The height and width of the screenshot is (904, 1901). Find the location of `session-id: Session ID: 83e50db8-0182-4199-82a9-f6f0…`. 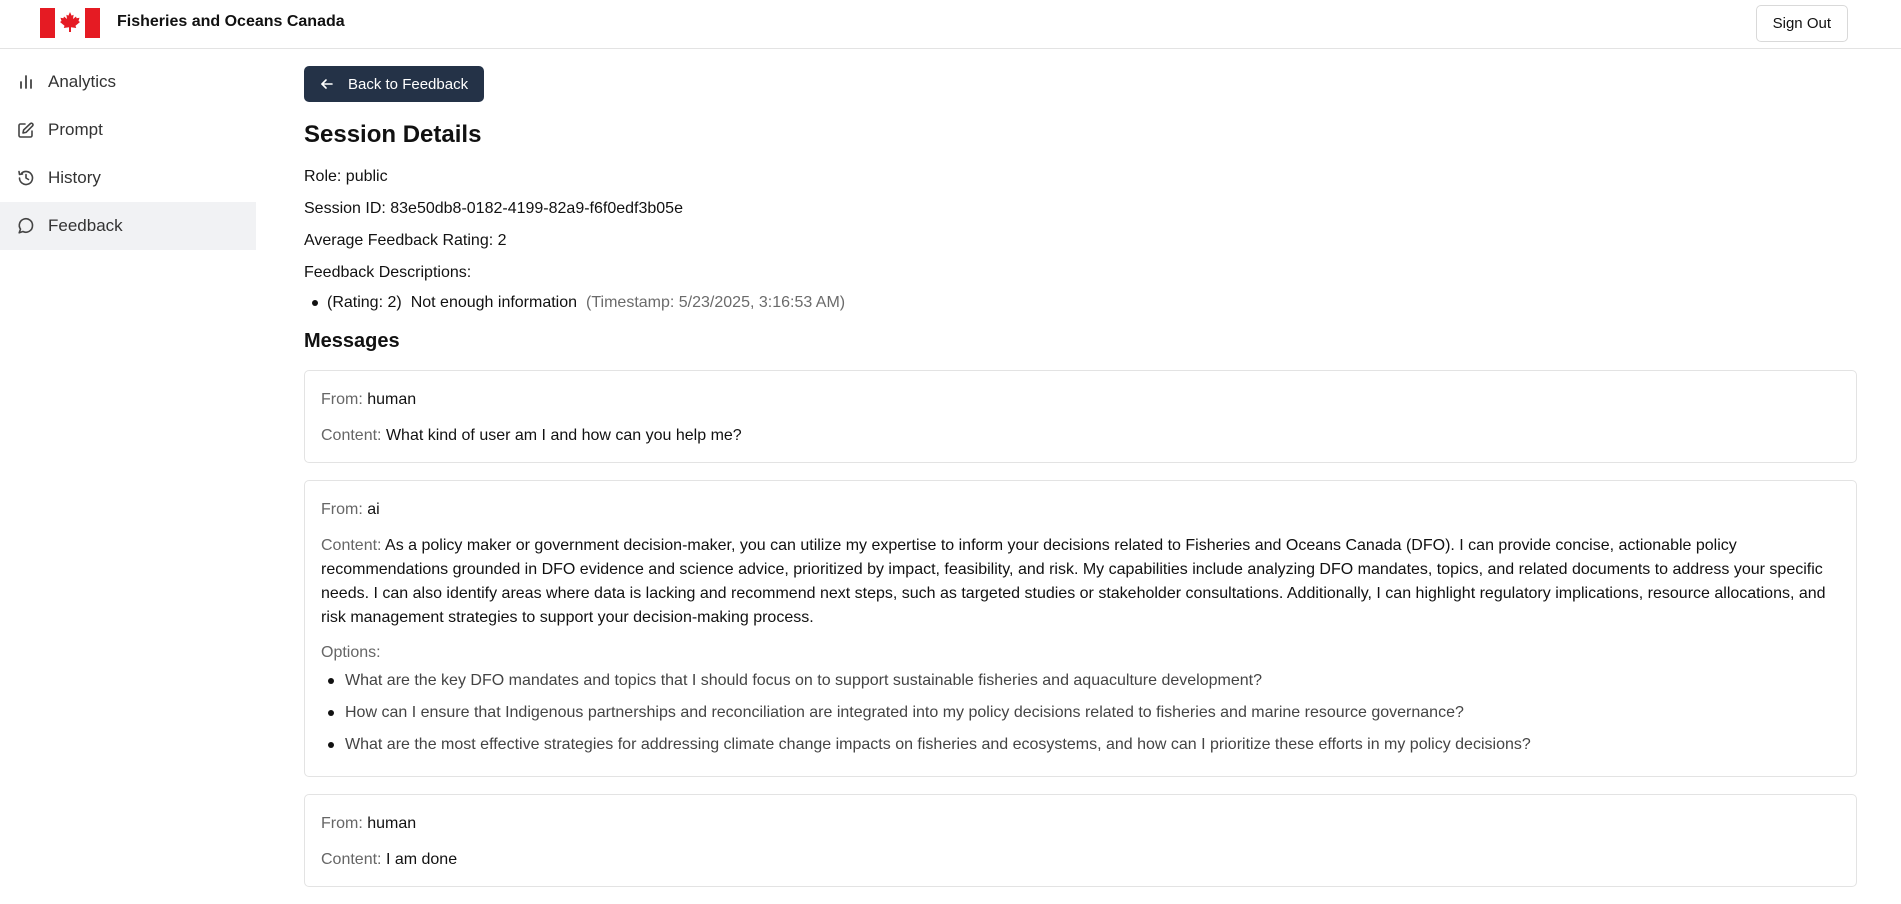

session-id: Session ID: 83e50db8-0182-4199-82a9-f6f0… is located at coordinates (493, 208).